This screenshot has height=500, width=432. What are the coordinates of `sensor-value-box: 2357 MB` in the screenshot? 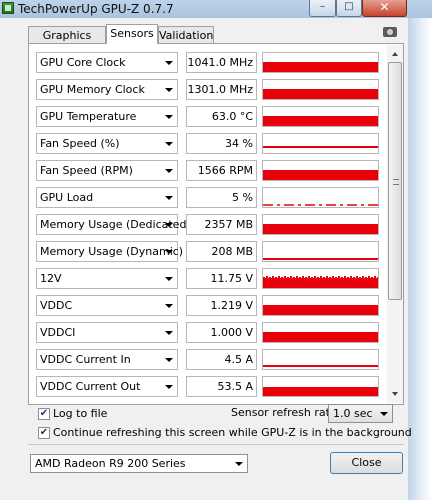 It's located at (221, 224).